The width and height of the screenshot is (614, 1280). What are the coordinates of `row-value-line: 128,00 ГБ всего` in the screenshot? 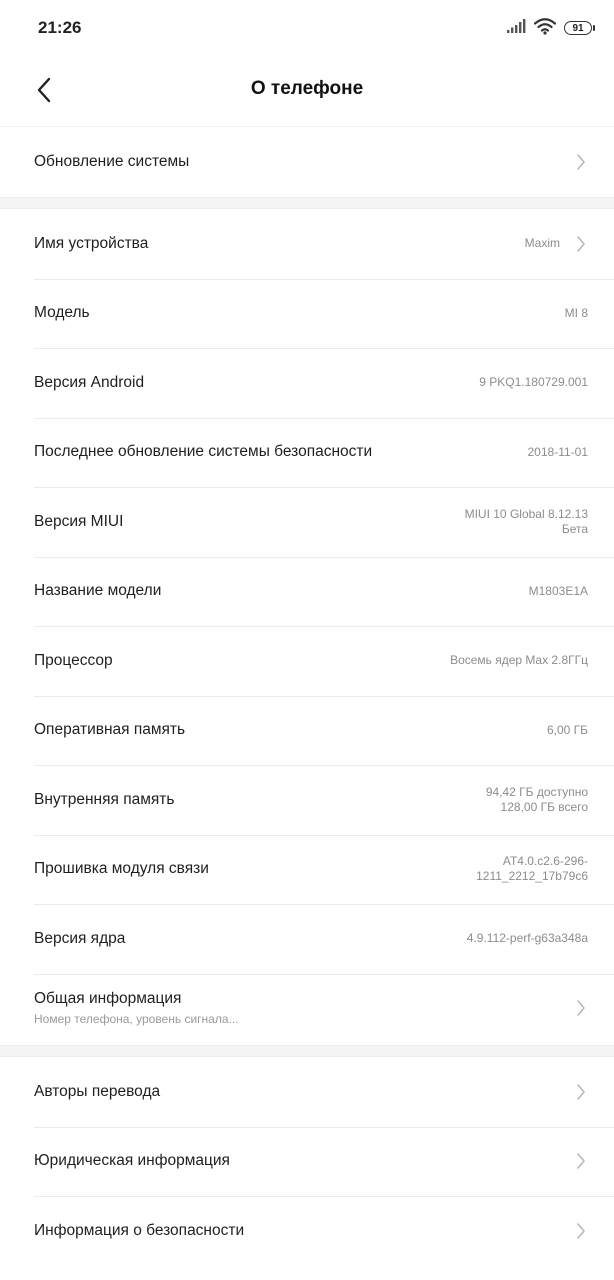 It's located at (544, 806).